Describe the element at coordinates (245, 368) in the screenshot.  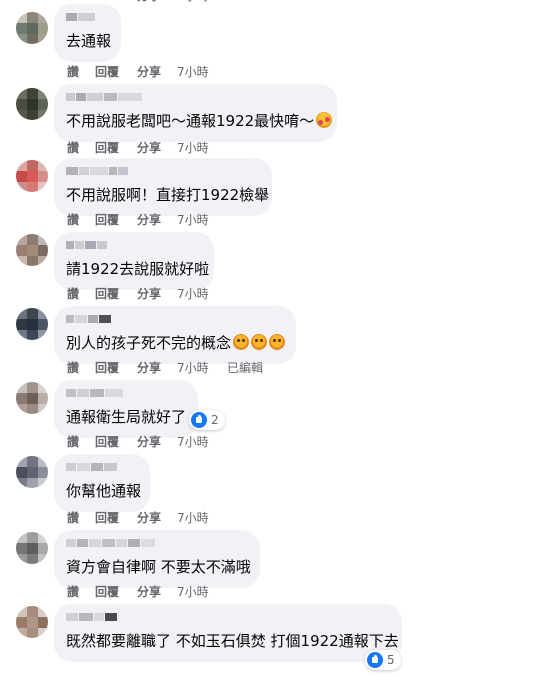
I see `edited-label: 已編輯` at that location.